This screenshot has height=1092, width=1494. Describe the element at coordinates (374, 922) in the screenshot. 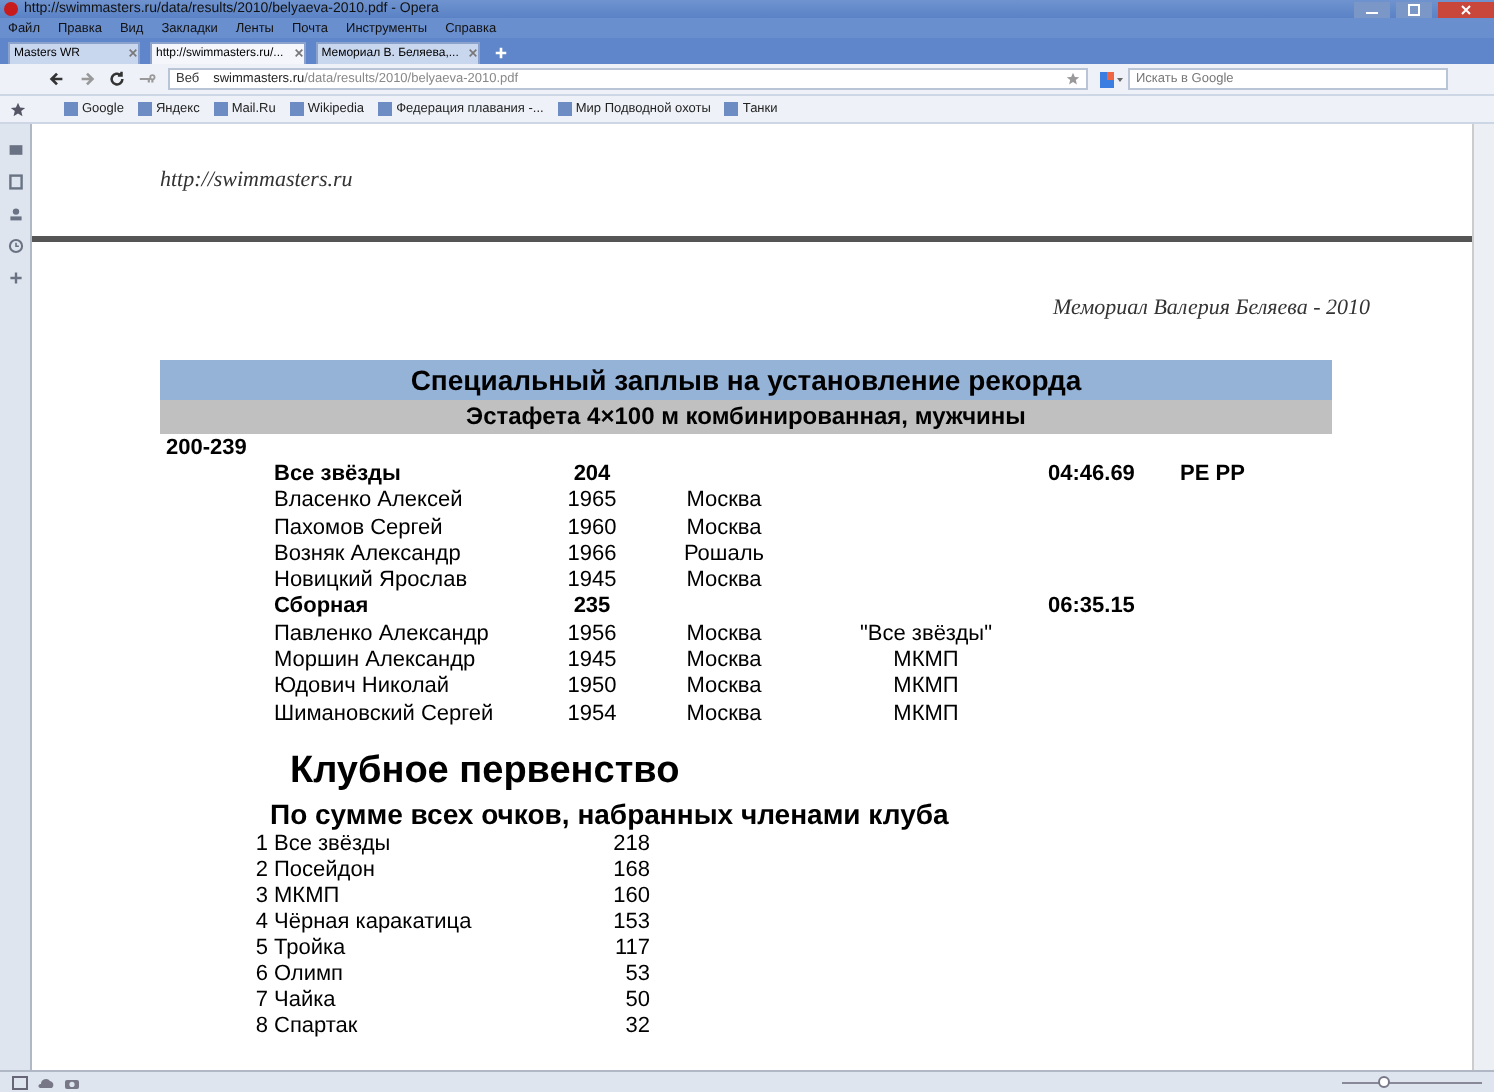

I see `club-name: Чёрная каракатица` at that location.